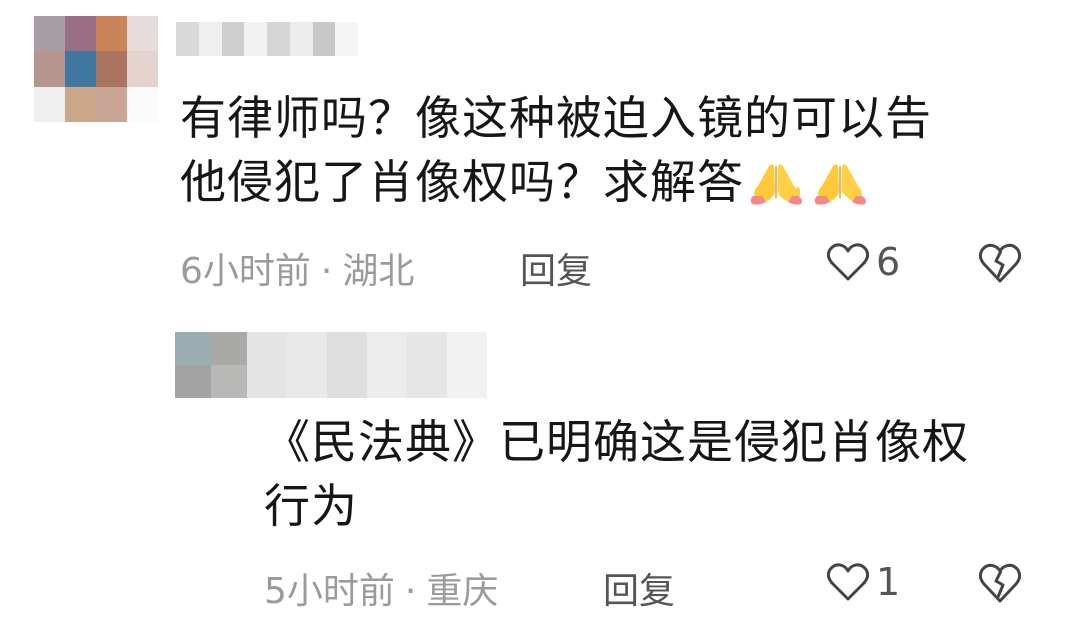  I want to click on comment-meta: 6小时前 · 湖北, so click(297, 268).